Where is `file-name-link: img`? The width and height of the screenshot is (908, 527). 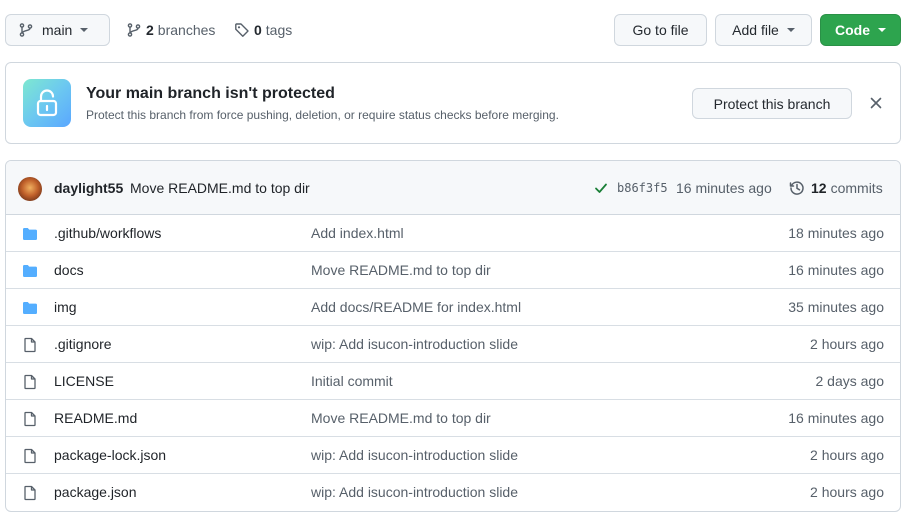
file-name-link: img is located at coordinates (65, 307).